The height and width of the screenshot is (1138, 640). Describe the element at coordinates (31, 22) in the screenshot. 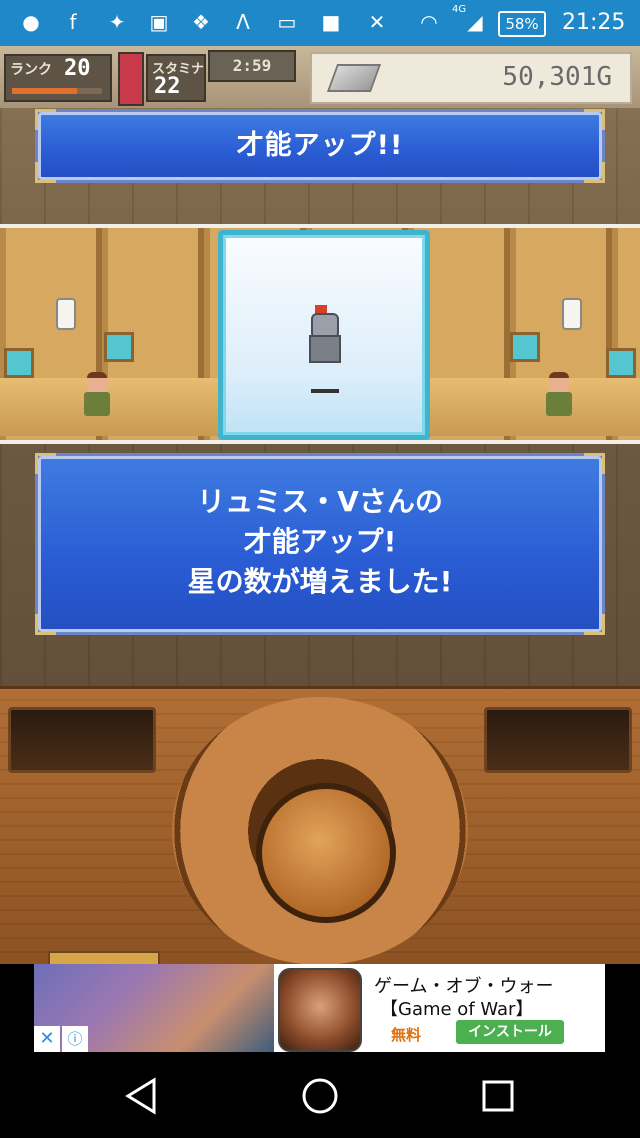

I see `messages-icon: ●` at that location.